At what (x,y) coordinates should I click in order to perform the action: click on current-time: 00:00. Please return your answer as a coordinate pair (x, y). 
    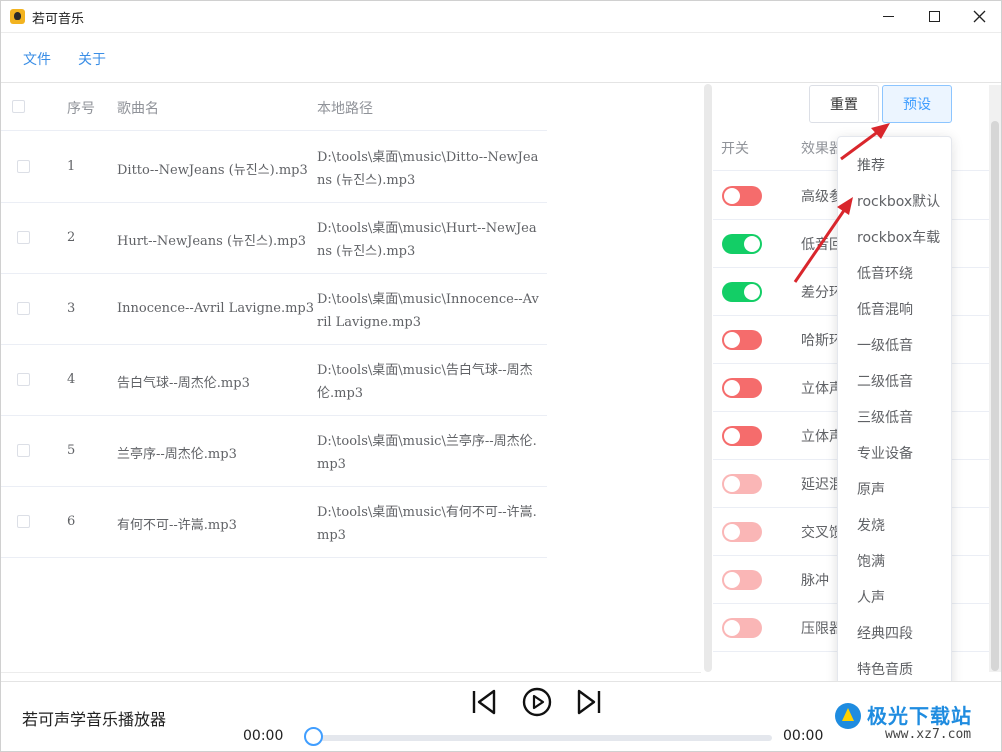
    Looking at the image, I should click on (263, 736).